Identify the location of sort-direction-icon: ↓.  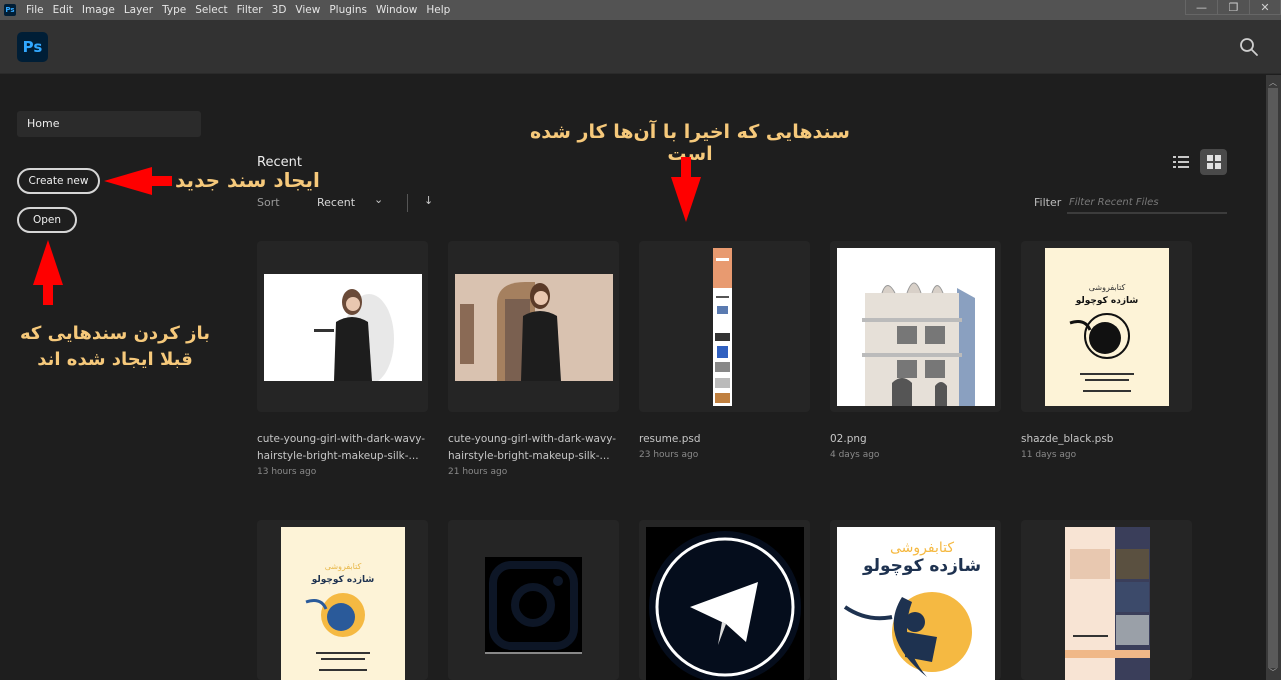
(428, 200).